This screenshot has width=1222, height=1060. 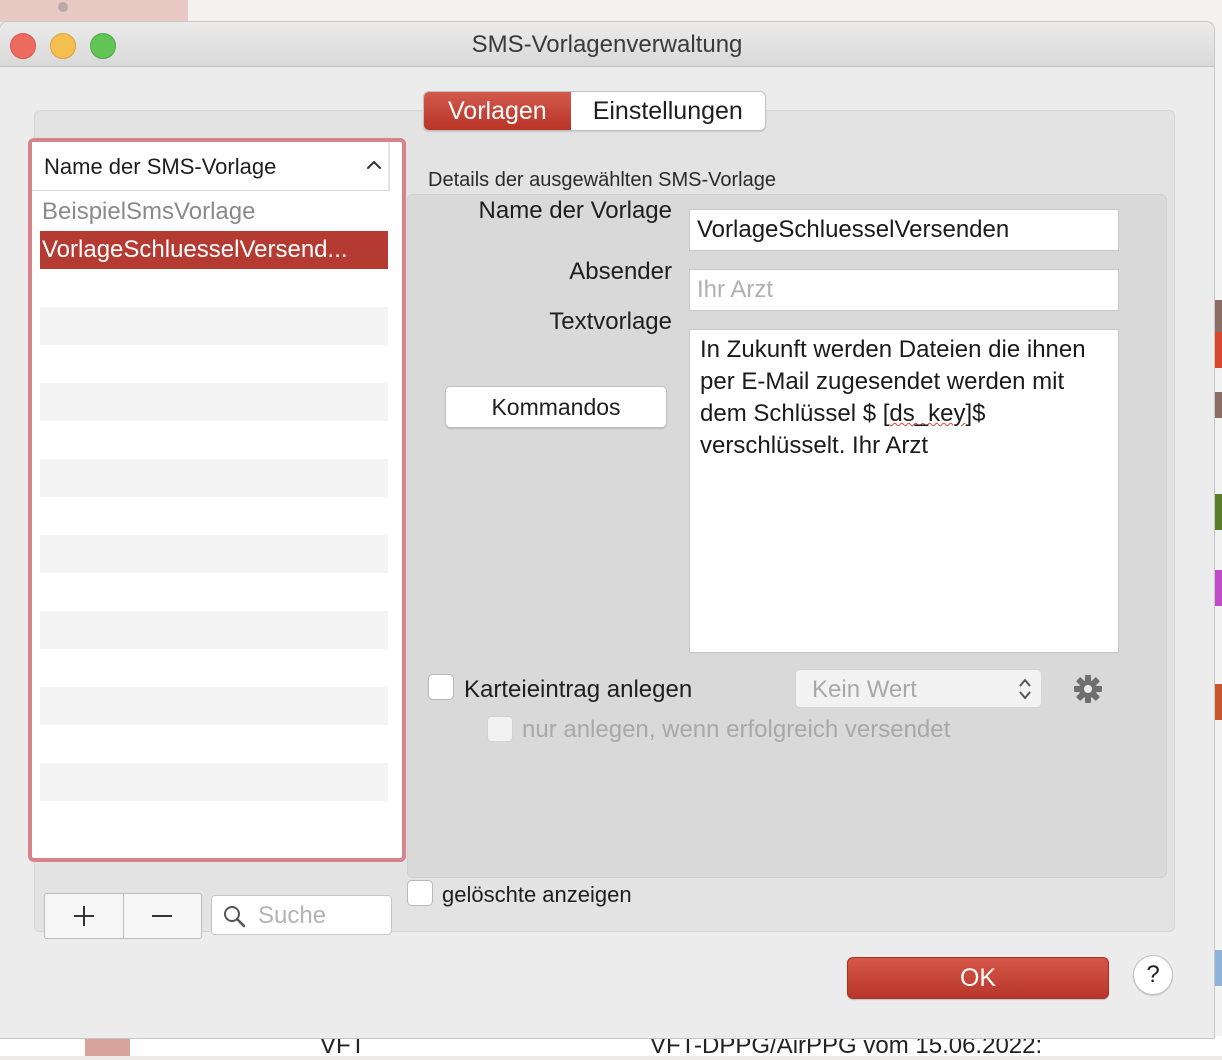 What do you see at coordinates (441, 687) in the screenshot?
I see `karteieintrag-checkbox` at bounding box center [441, 687].